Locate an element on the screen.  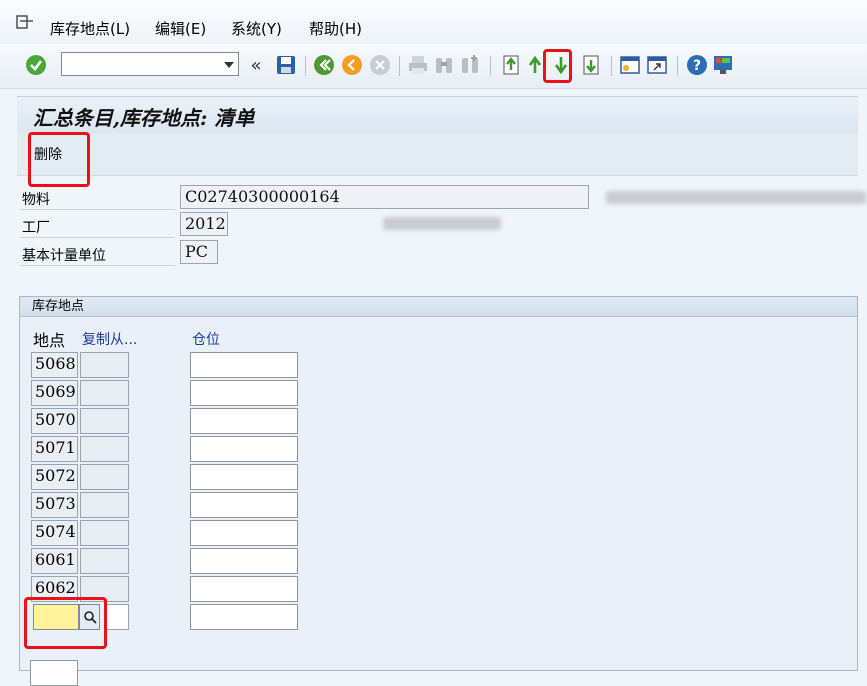
menu-edit: 编辑(E) is located at coordinates (180, 28).